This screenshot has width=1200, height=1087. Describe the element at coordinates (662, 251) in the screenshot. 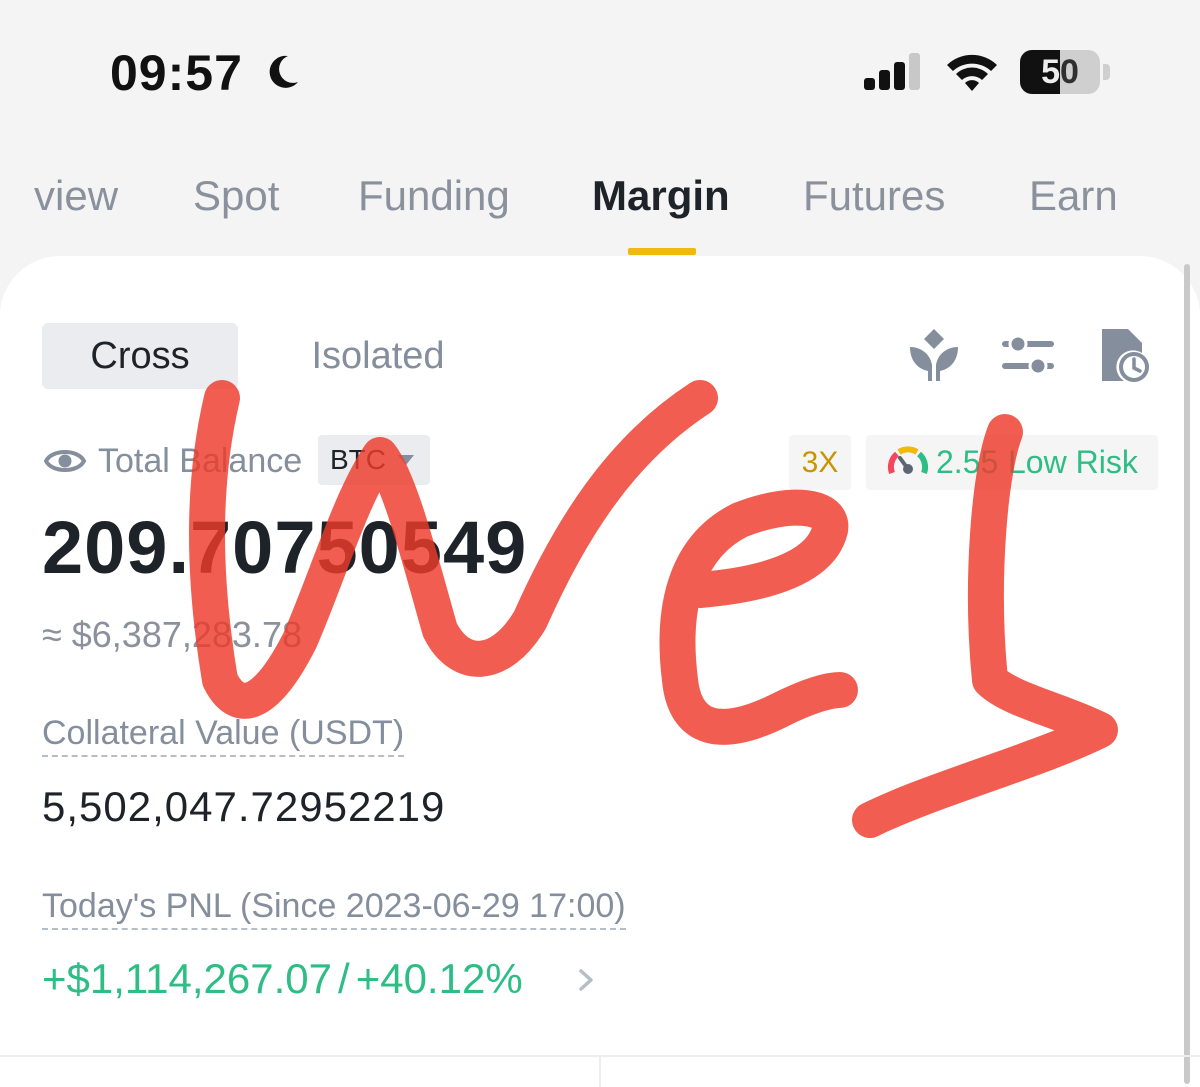

I see `active-tab-indicator` at that location.